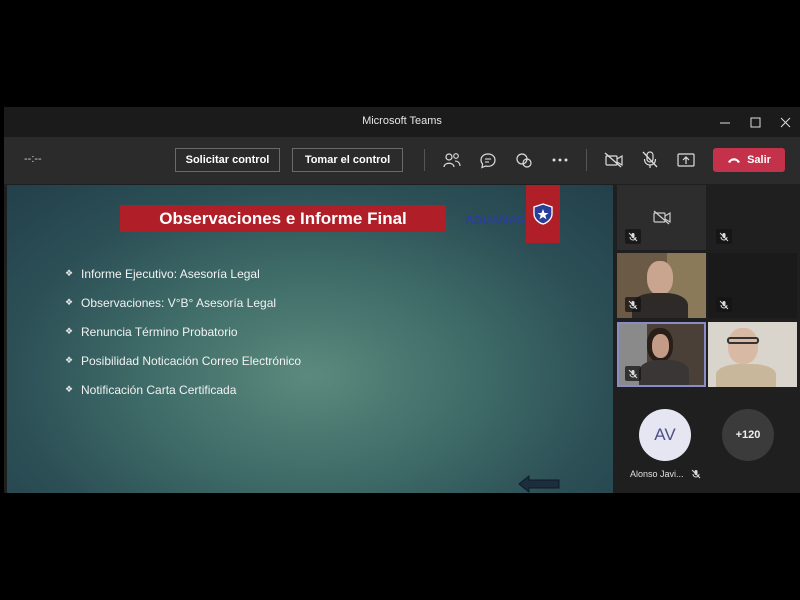 The width and height of the screenshot is (800, 600). I want to click on mic-off-icon, so click(650, 160).